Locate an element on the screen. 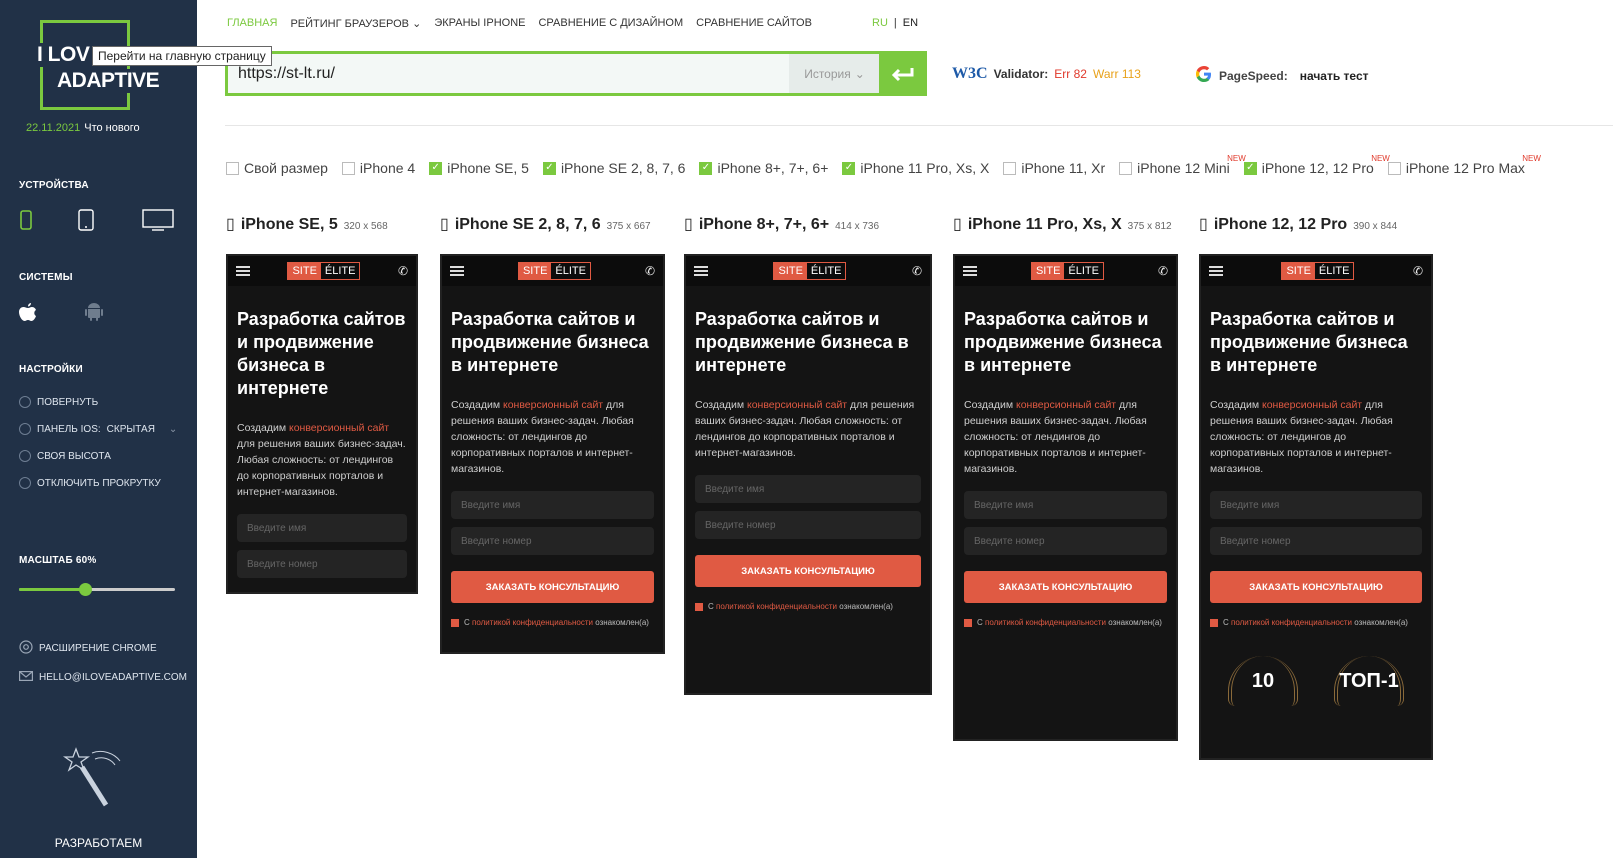  lang-en: EN is located at coordinates (910, 23).